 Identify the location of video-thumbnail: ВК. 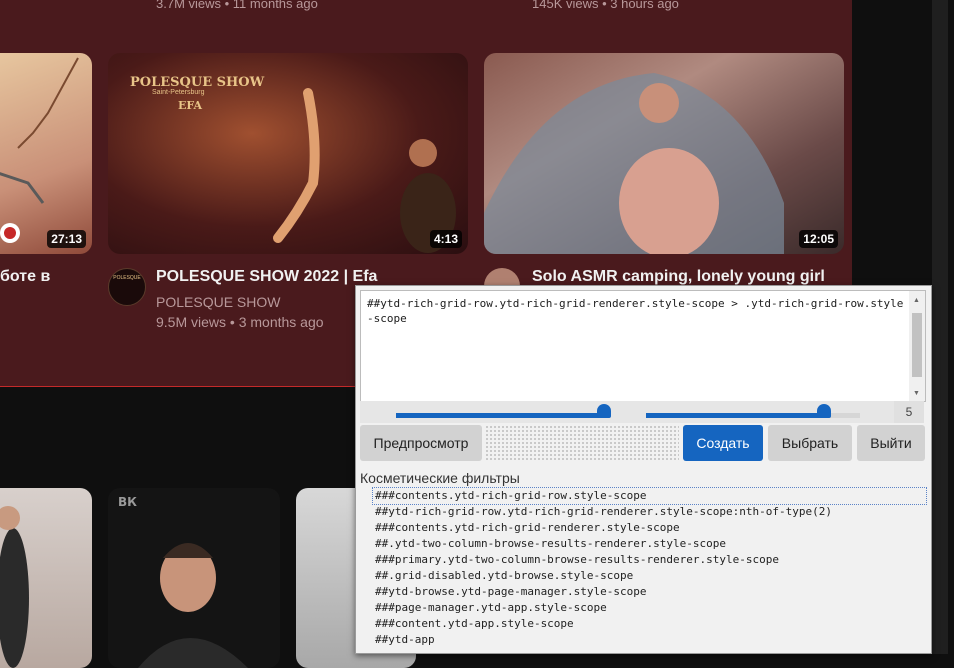
(194, 578).